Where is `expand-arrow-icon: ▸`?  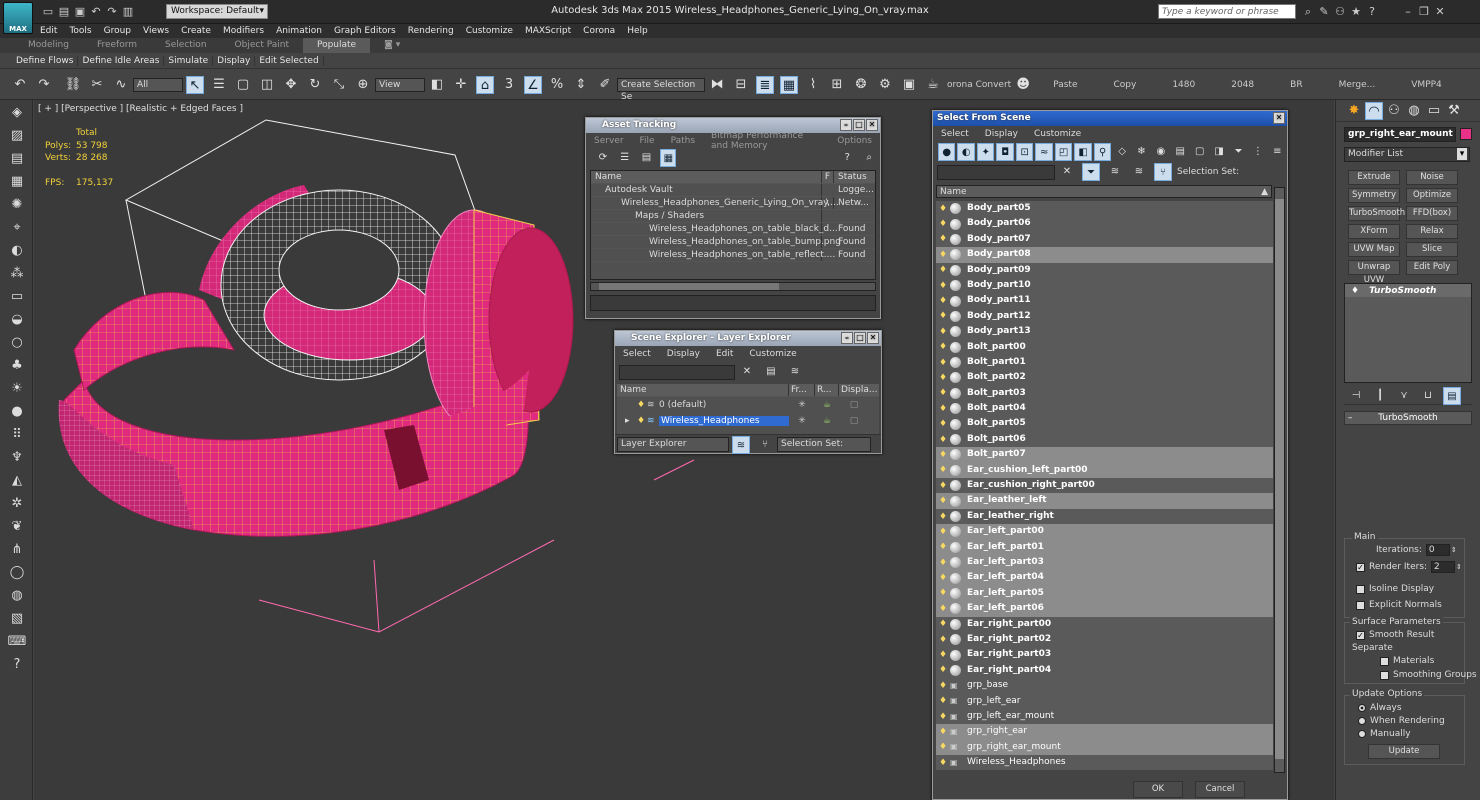 expand-arrow-icon: ▸ is located at coordinates (627, 421).